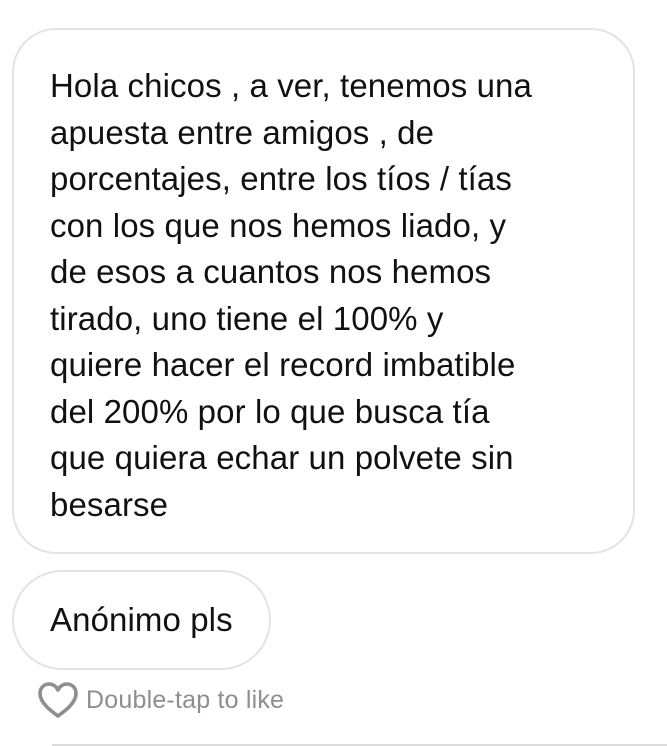  I want to click on heart-outline-icon, so click(58, 700).